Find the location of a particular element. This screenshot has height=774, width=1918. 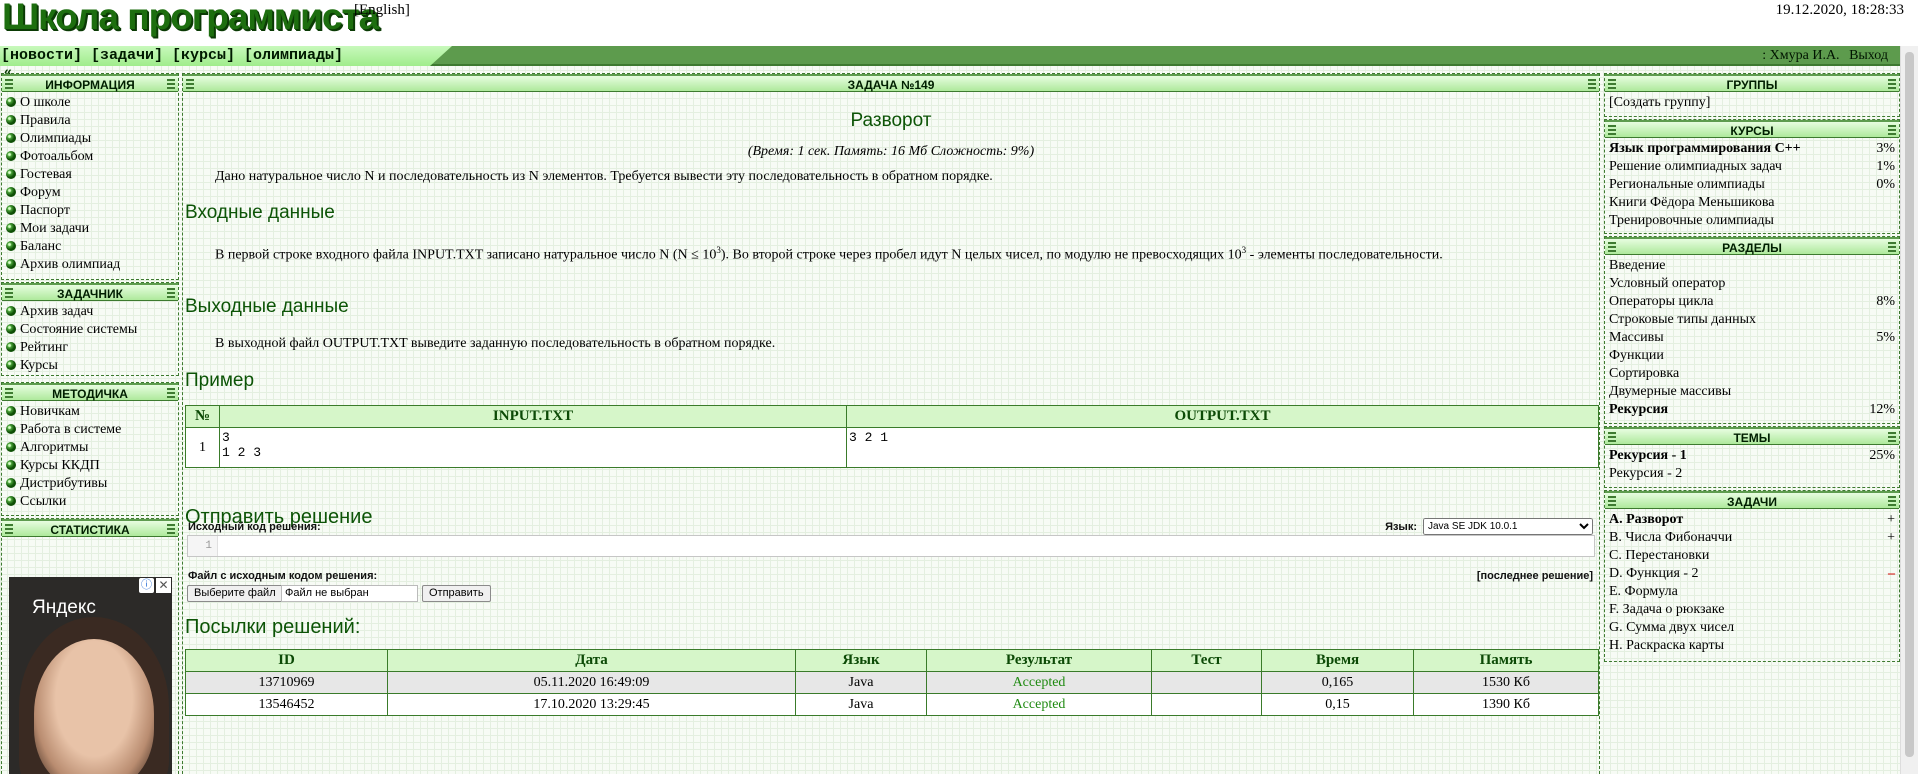

nav-courses: [курсы] is located at coordinates (203, 55).